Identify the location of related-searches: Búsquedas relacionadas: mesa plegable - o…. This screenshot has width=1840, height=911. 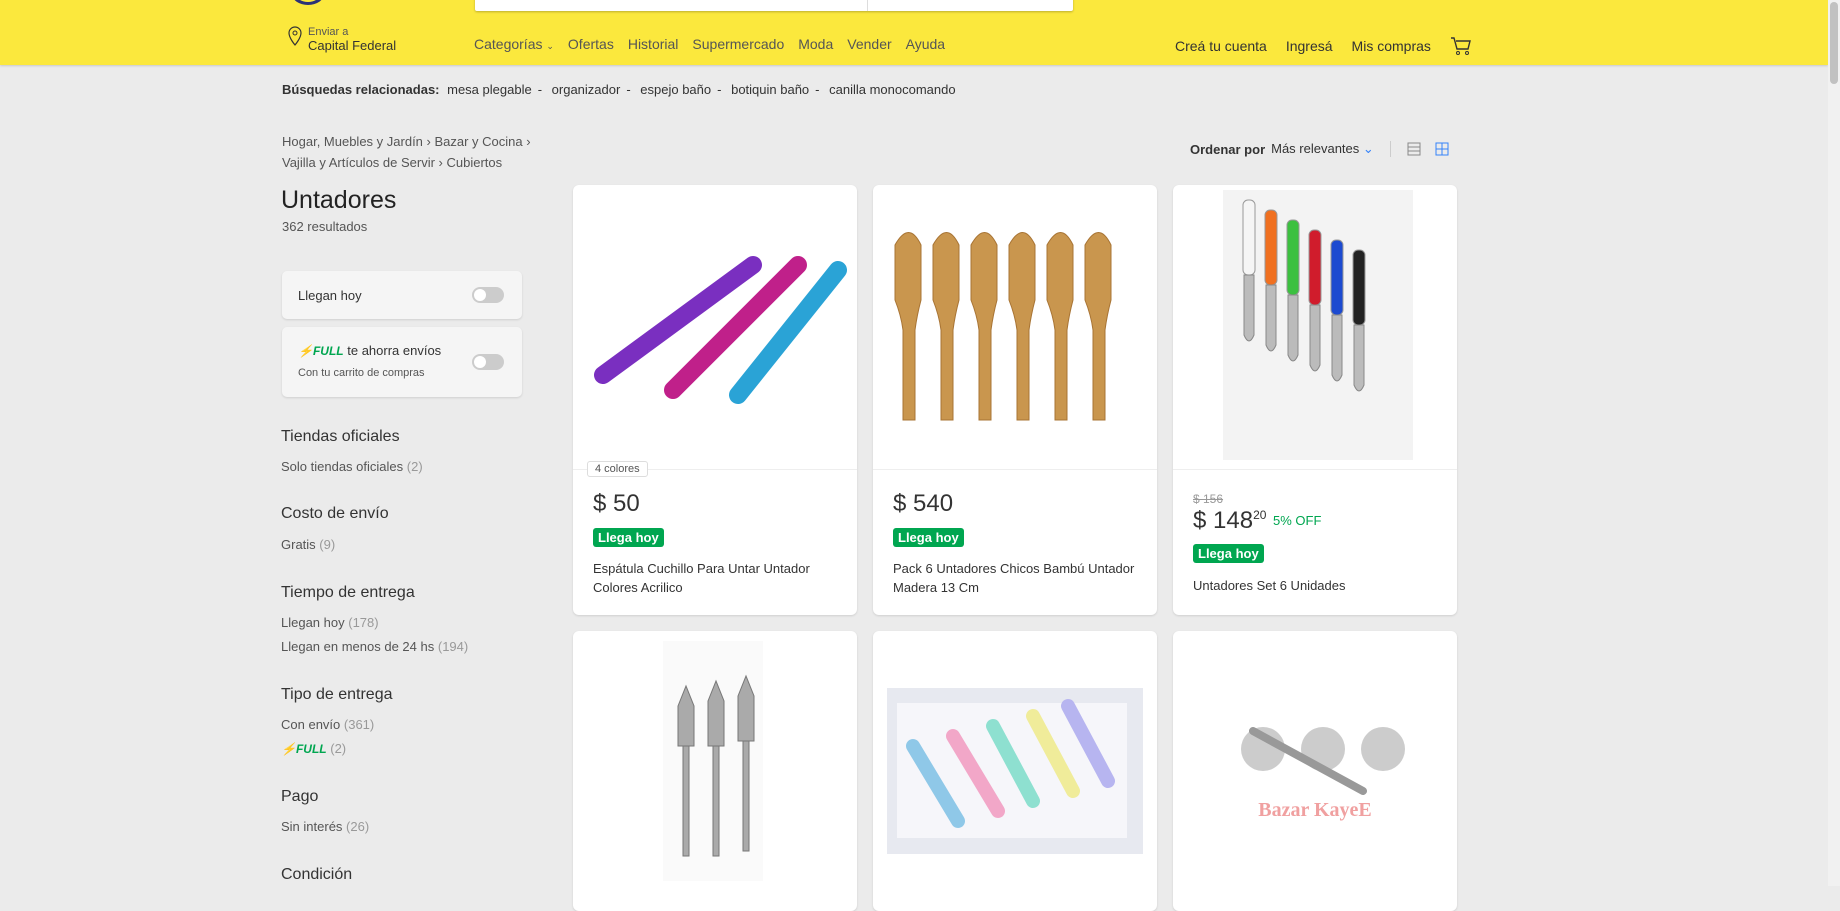
(619, 89).